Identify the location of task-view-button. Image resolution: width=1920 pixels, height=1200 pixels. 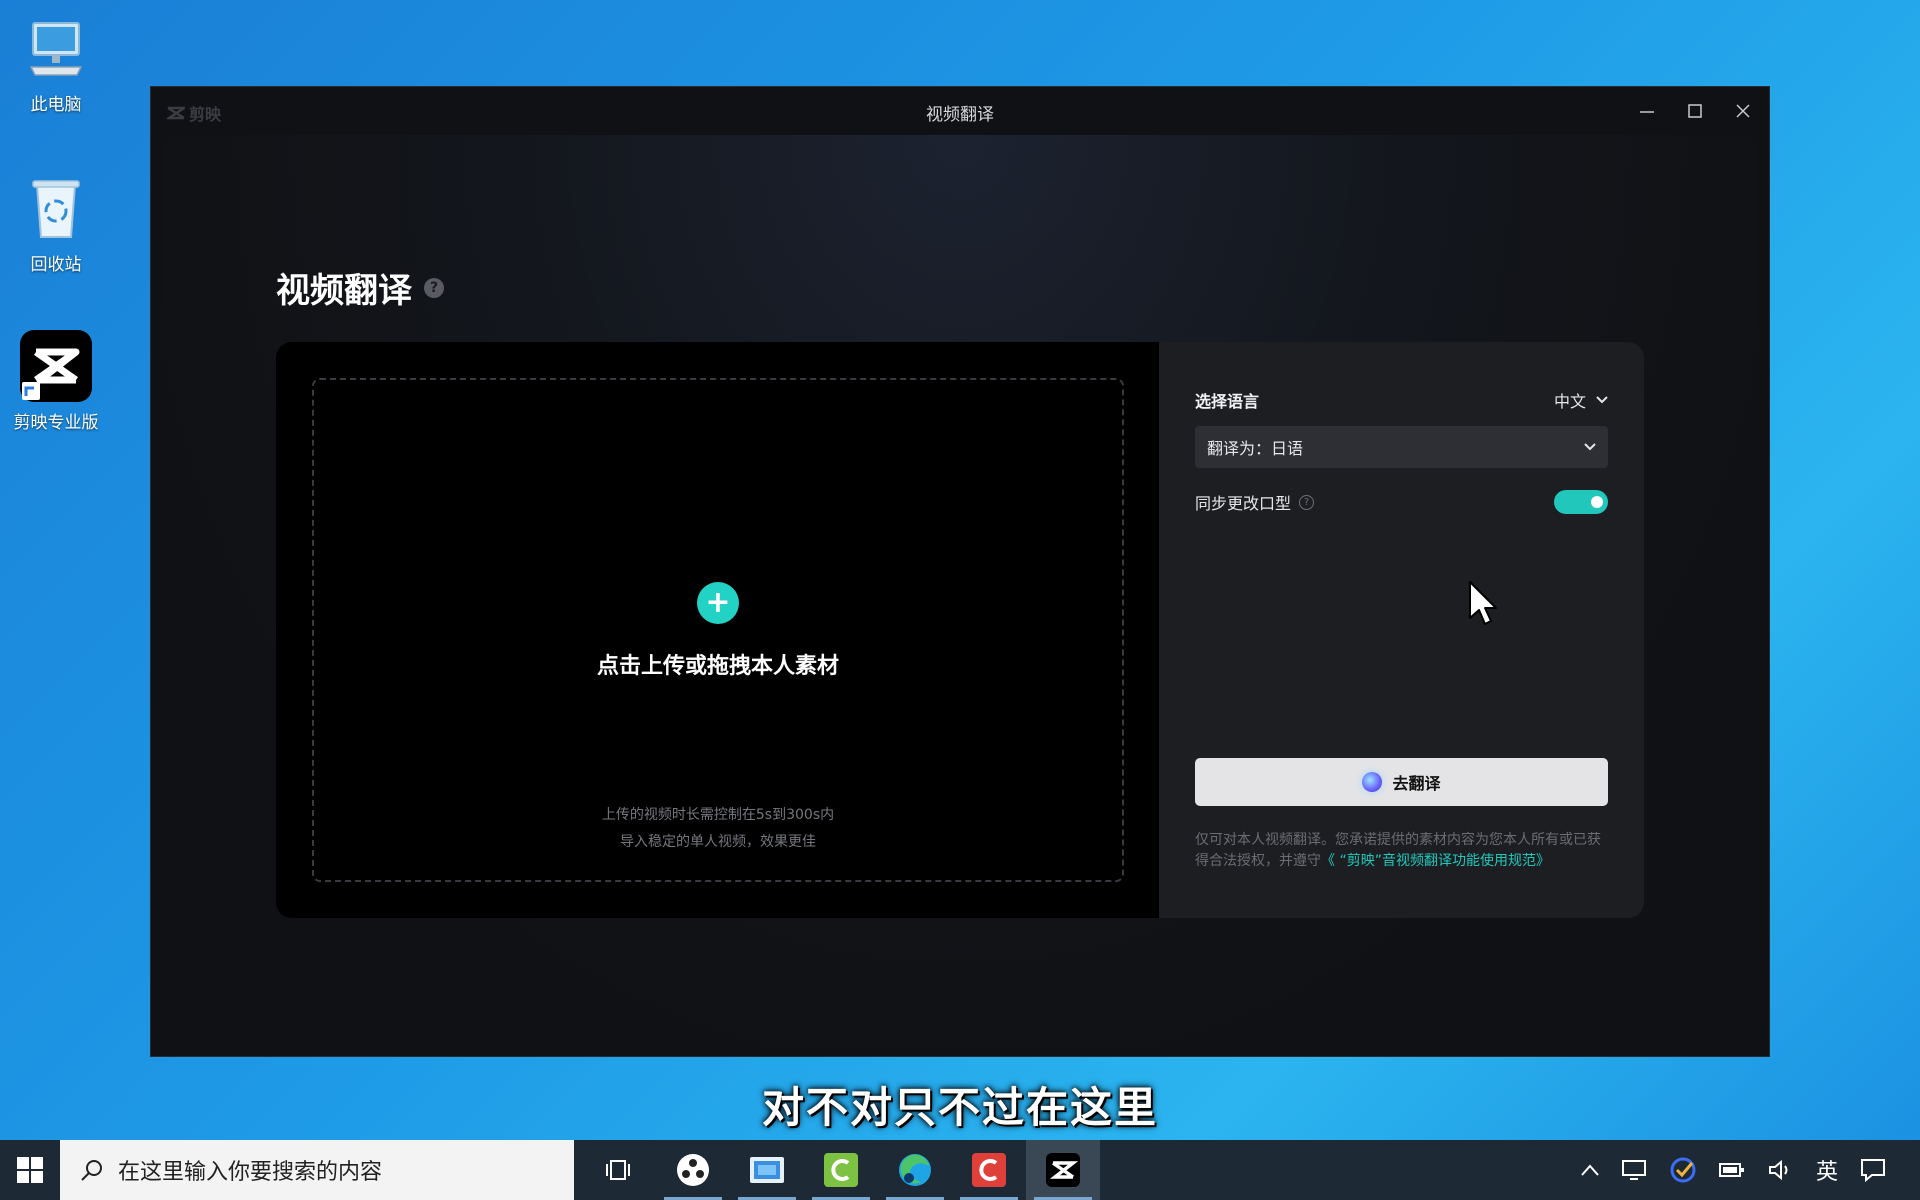
(619, 1170).